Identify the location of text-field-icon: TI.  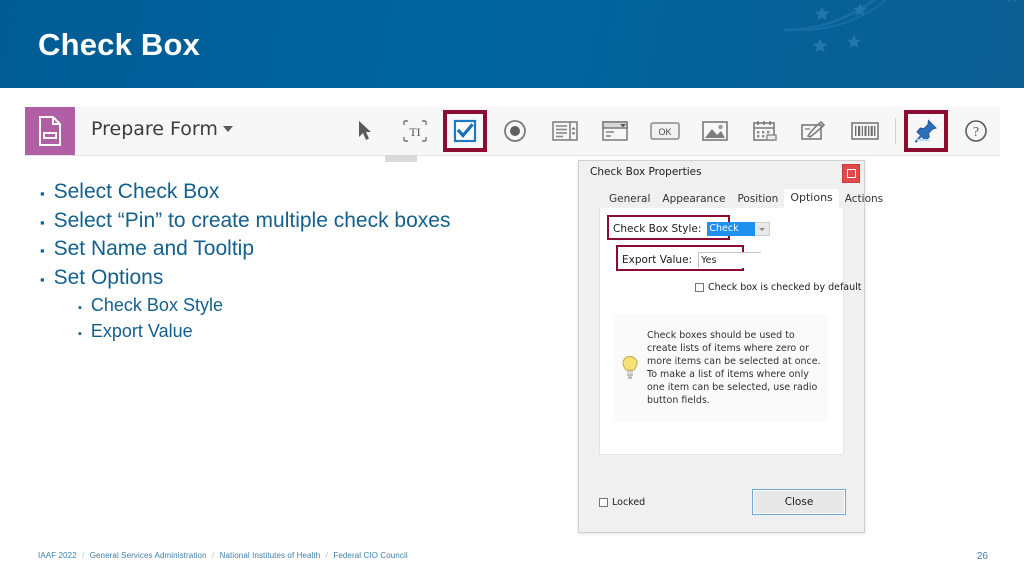
(415, 131).